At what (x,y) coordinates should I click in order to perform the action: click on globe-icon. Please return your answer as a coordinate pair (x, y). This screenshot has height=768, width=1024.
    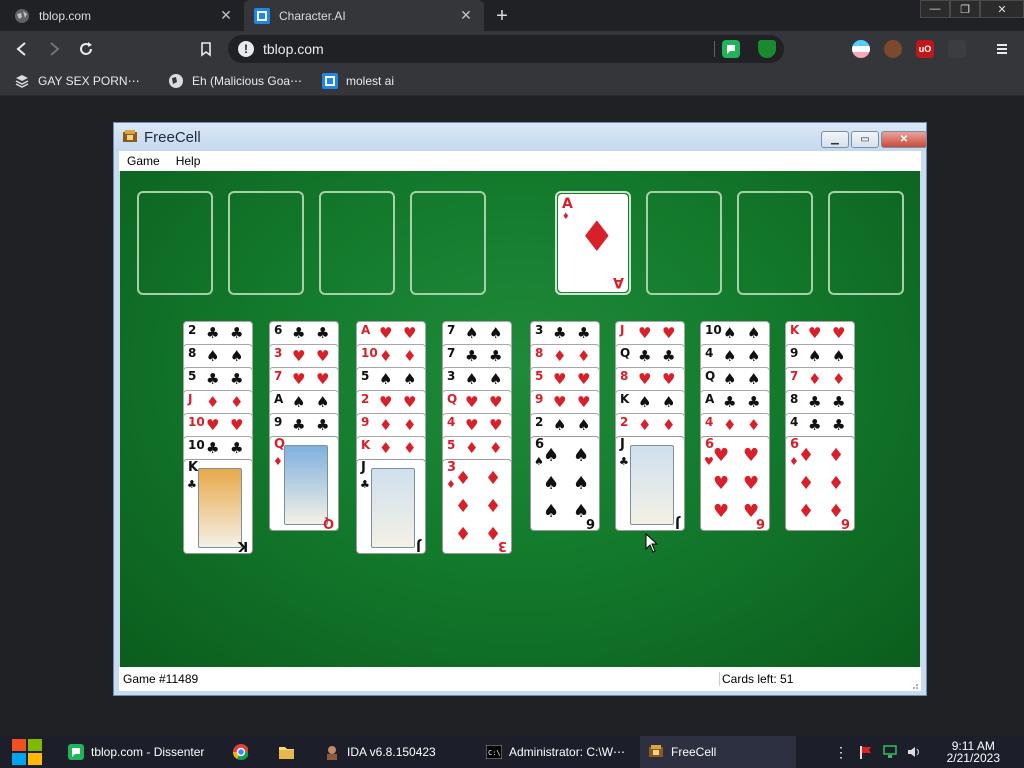
    Looking at the image, I should click on (176, 81).